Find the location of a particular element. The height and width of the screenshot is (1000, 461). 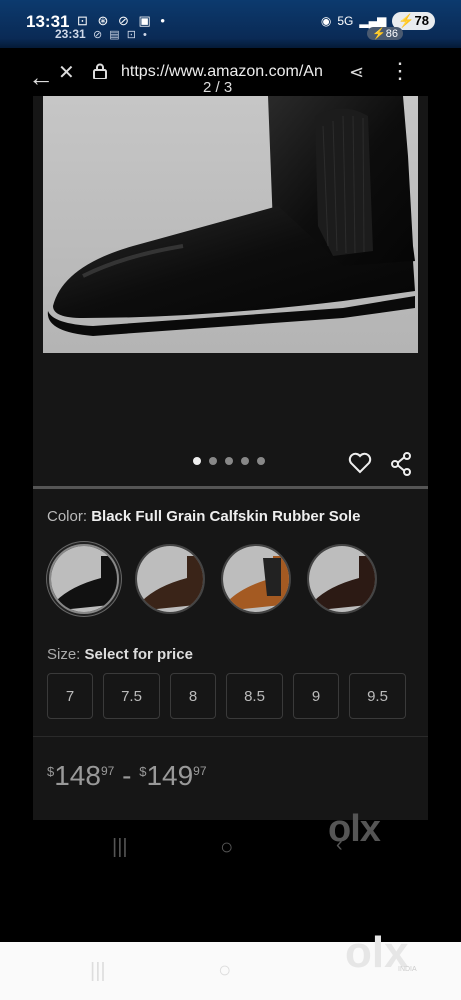

color-swatch-tan is located at coordinates (256, 579).